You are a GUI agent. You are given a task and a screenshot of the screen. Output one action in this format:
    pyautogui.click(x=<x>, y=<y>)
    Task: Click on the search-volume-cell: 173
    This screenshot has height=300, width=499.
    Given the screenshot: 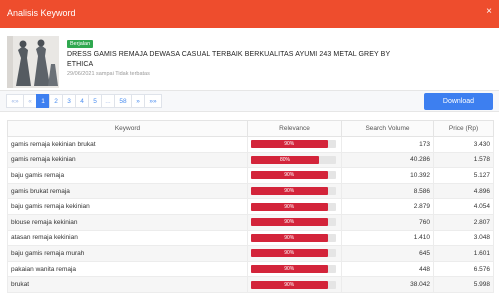 What is the action you would take?
    pyautogui.click(x=387, y=144)
    